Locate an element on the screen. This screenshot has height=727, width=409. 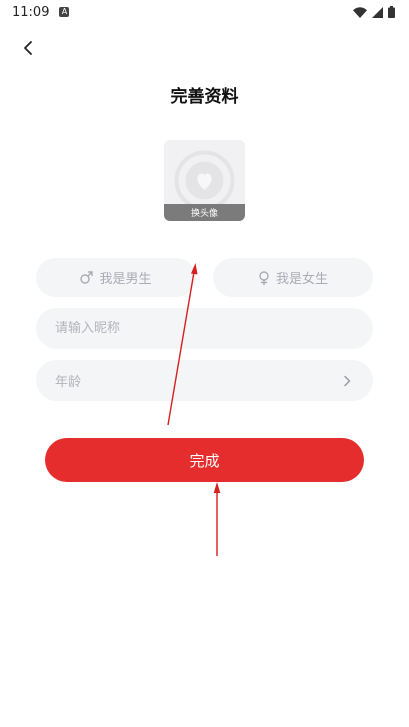
nickname-field is located at coordinates (204, 328).